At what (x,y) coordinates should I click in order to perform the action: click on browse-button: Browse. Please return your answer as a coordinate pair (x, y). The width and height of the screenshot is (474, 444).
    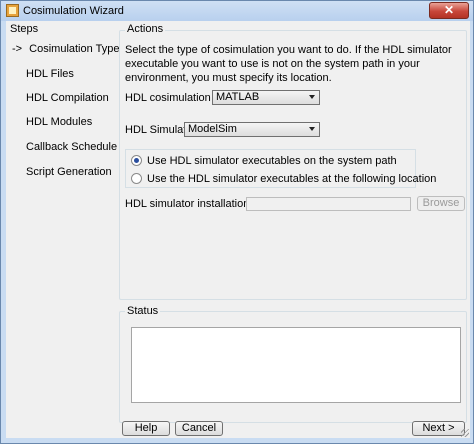
    Looking at the image, I should click on (441, 203).